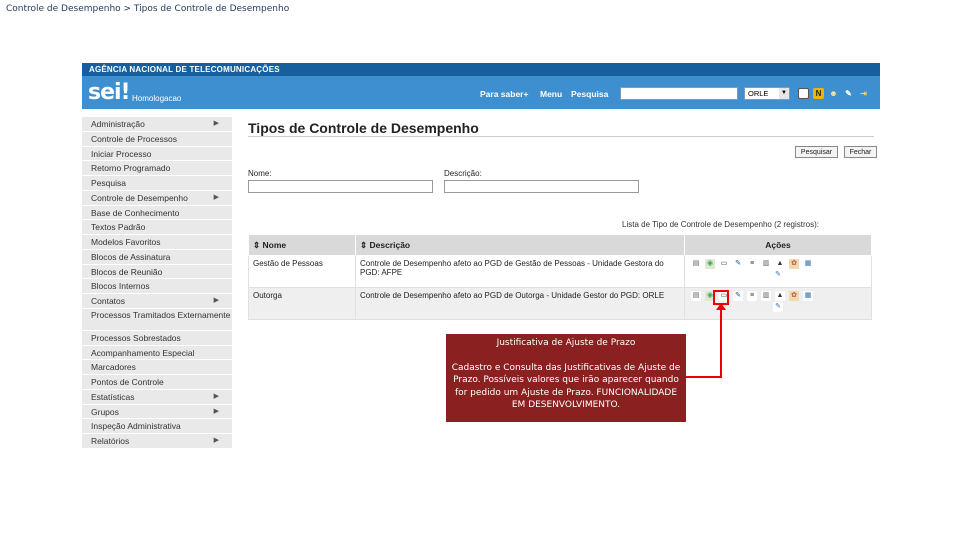 Image resolution: width=960 pixels, height=540 pixels. Describe the element at coordinates (143, 352) in the screenshot. I see `sidebar-item-label: Acompanhamento Especial` at that location.